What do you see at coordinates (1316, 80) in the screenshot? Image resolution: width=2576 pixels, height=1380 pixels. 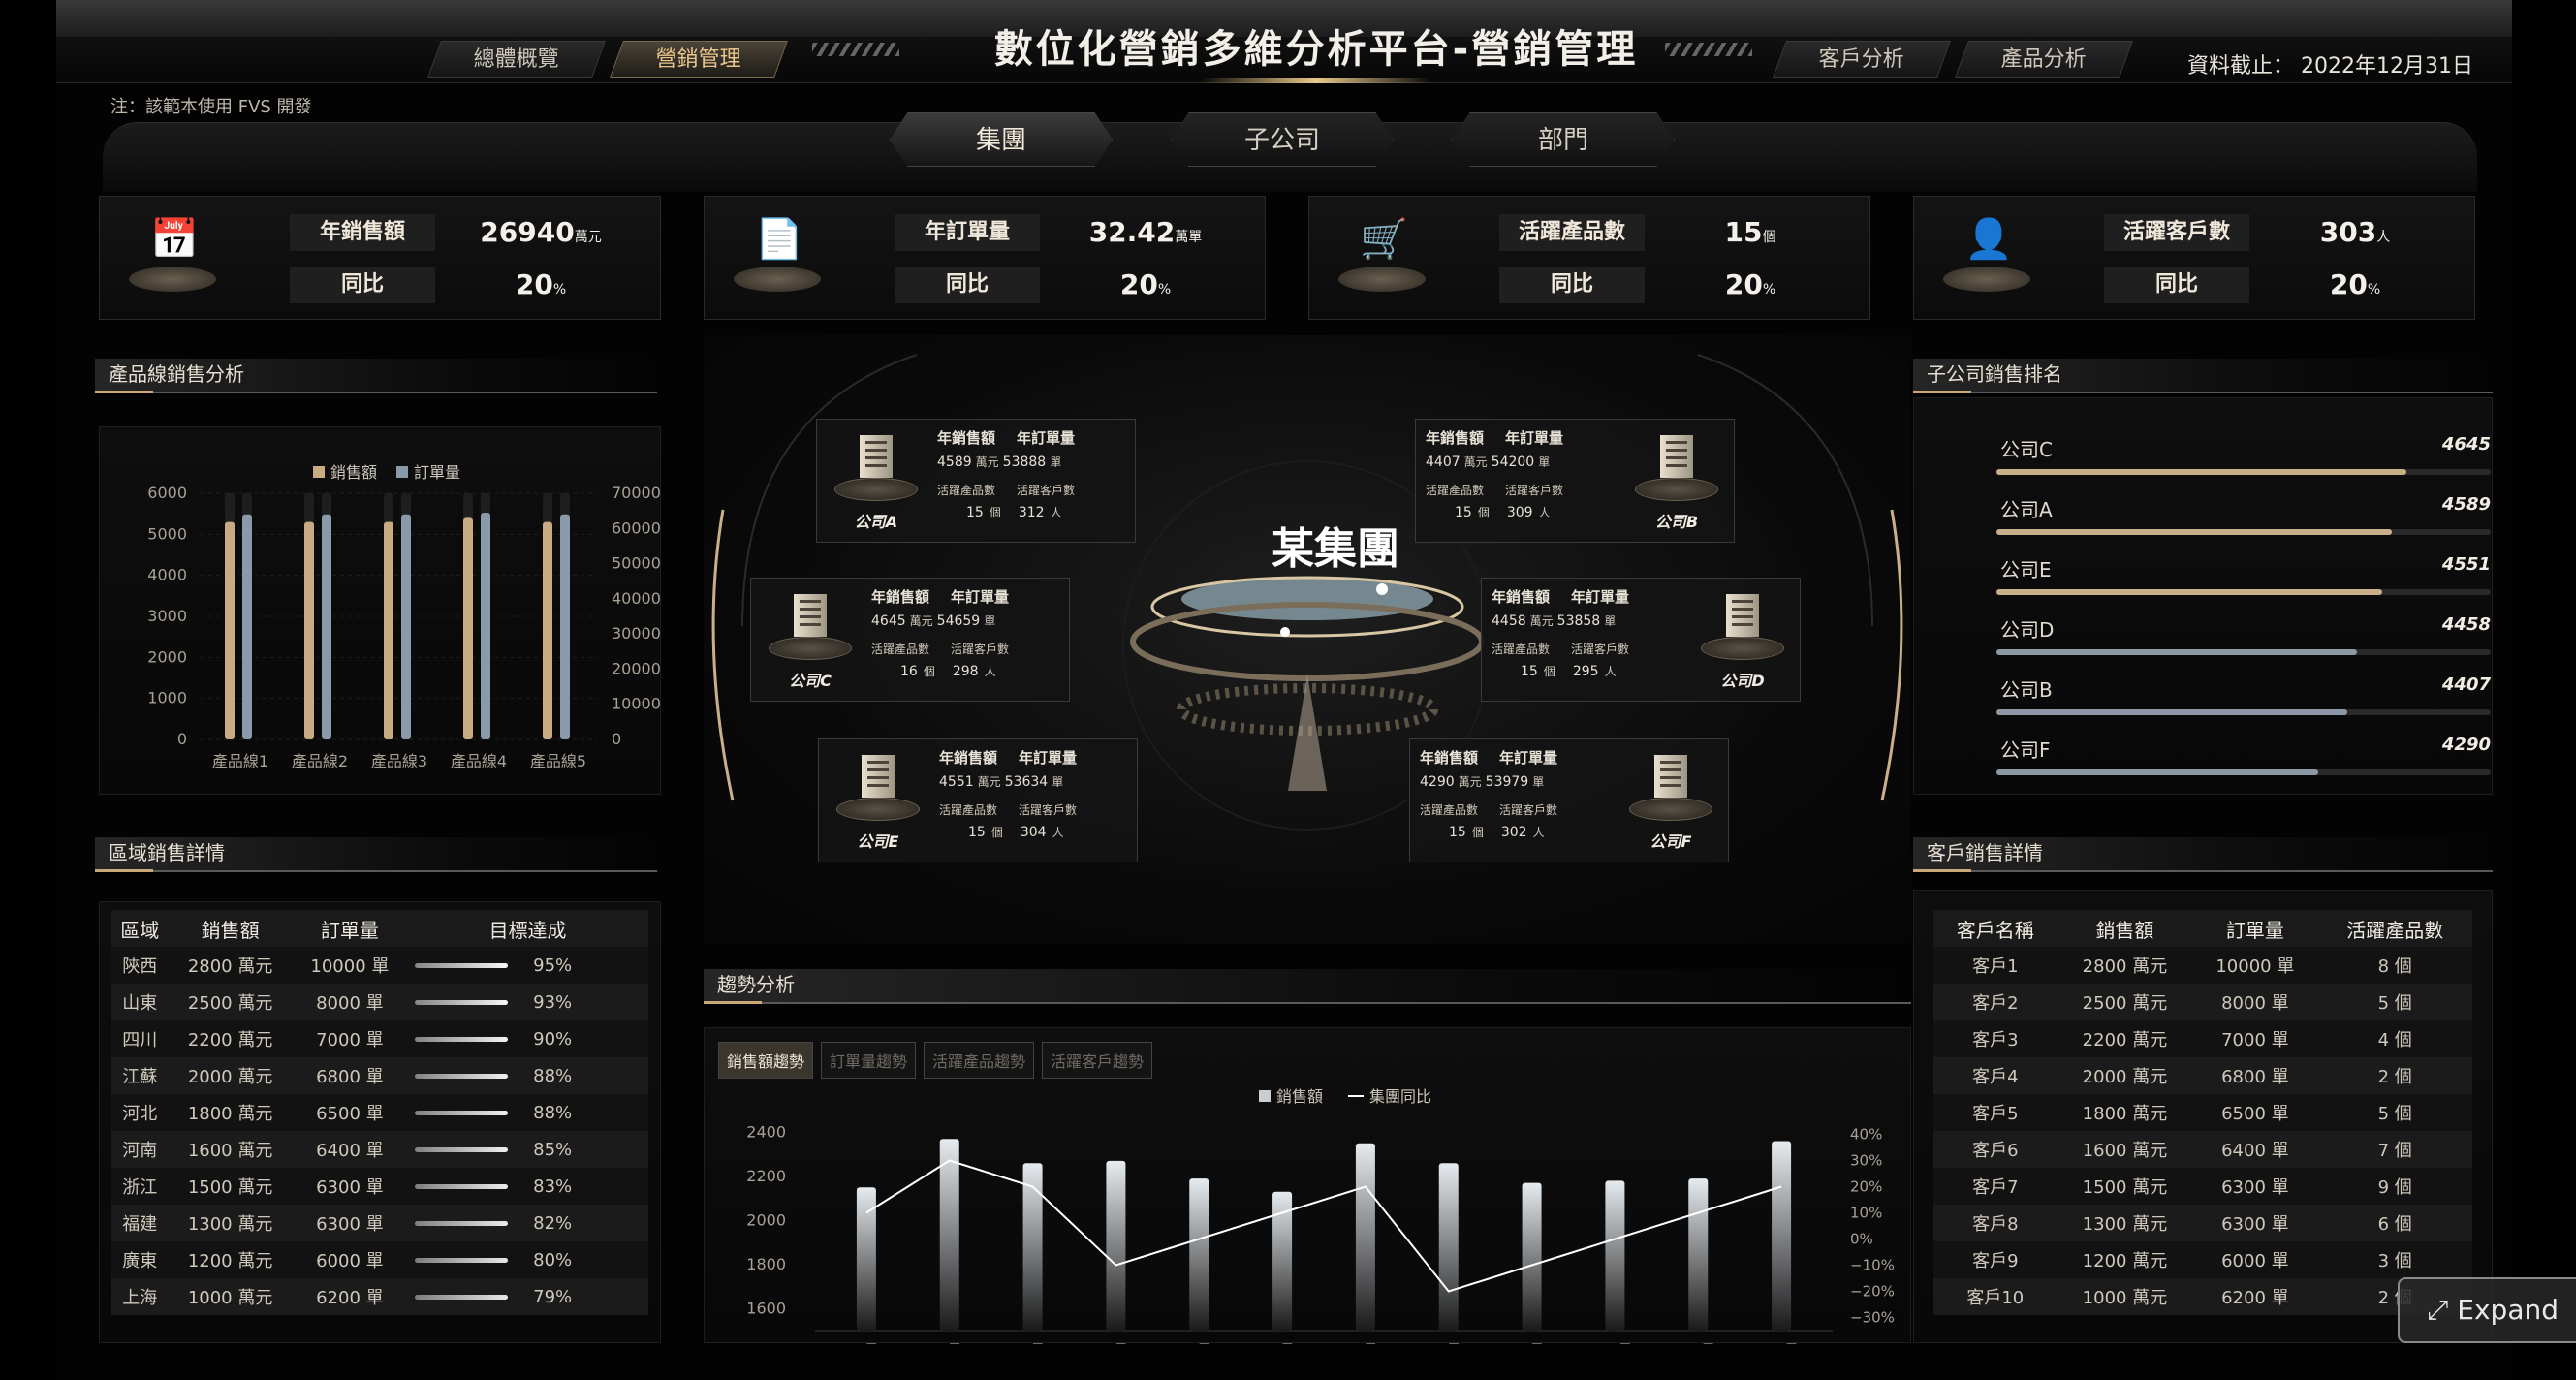 I see `title-glow` at bounding box center [1316, 80].